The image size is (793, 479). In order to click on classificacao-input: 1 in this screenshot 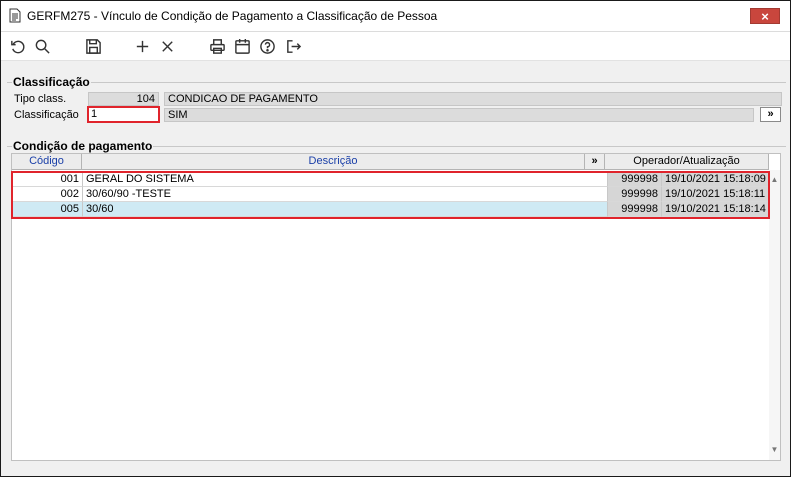, I will do `click(123, 114)`.